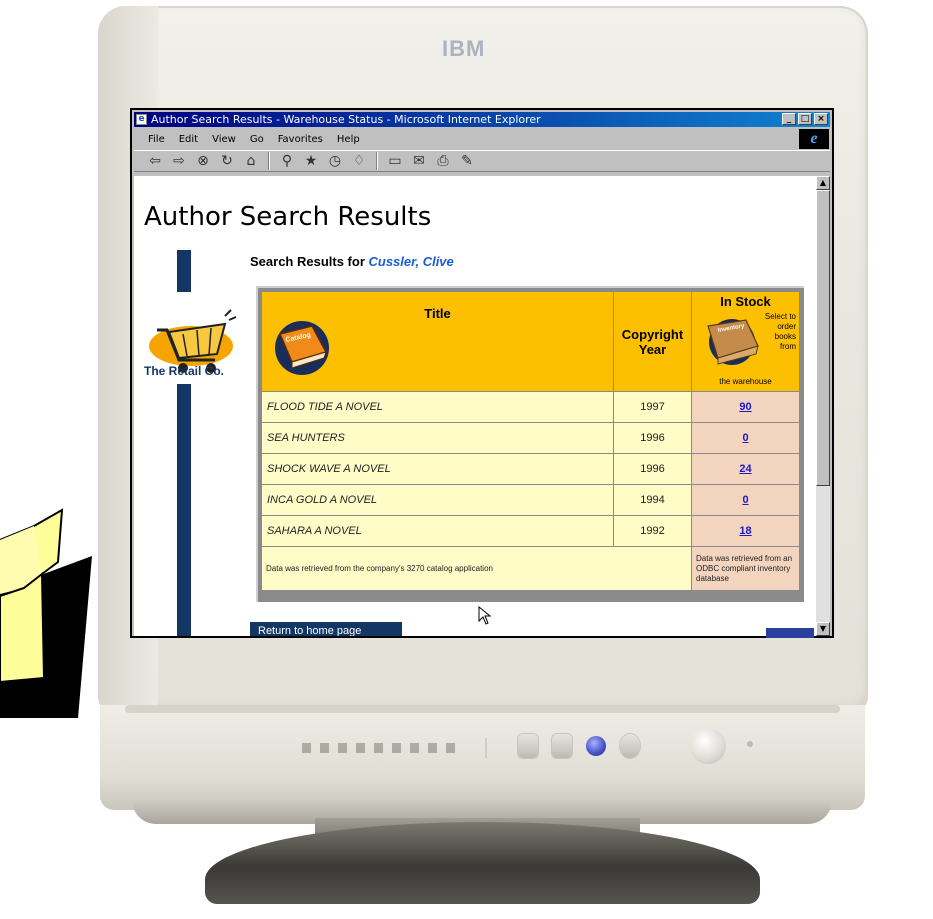  I want to click on copyright-year: 1997, so click(652, 407).